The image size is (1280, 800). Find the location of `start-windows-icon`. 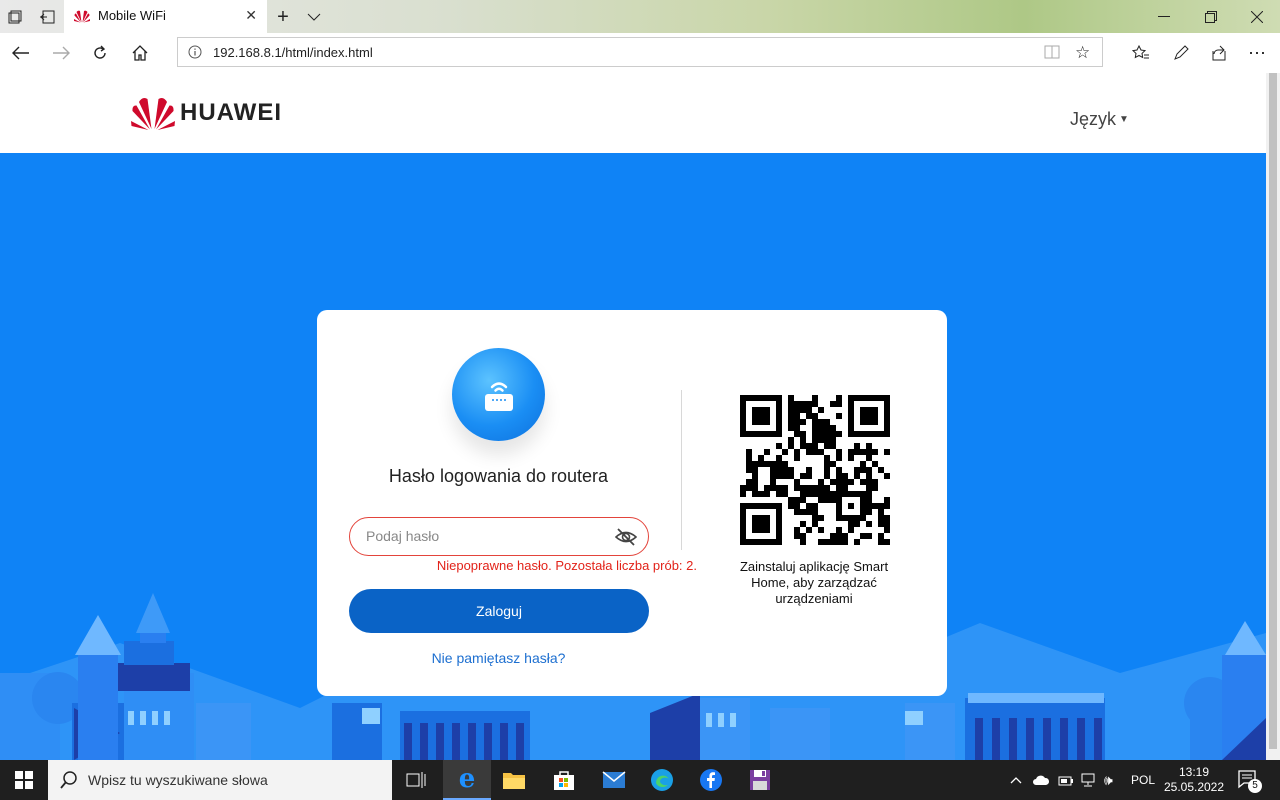

start-windows-icon is located at coordinates (24, 780).